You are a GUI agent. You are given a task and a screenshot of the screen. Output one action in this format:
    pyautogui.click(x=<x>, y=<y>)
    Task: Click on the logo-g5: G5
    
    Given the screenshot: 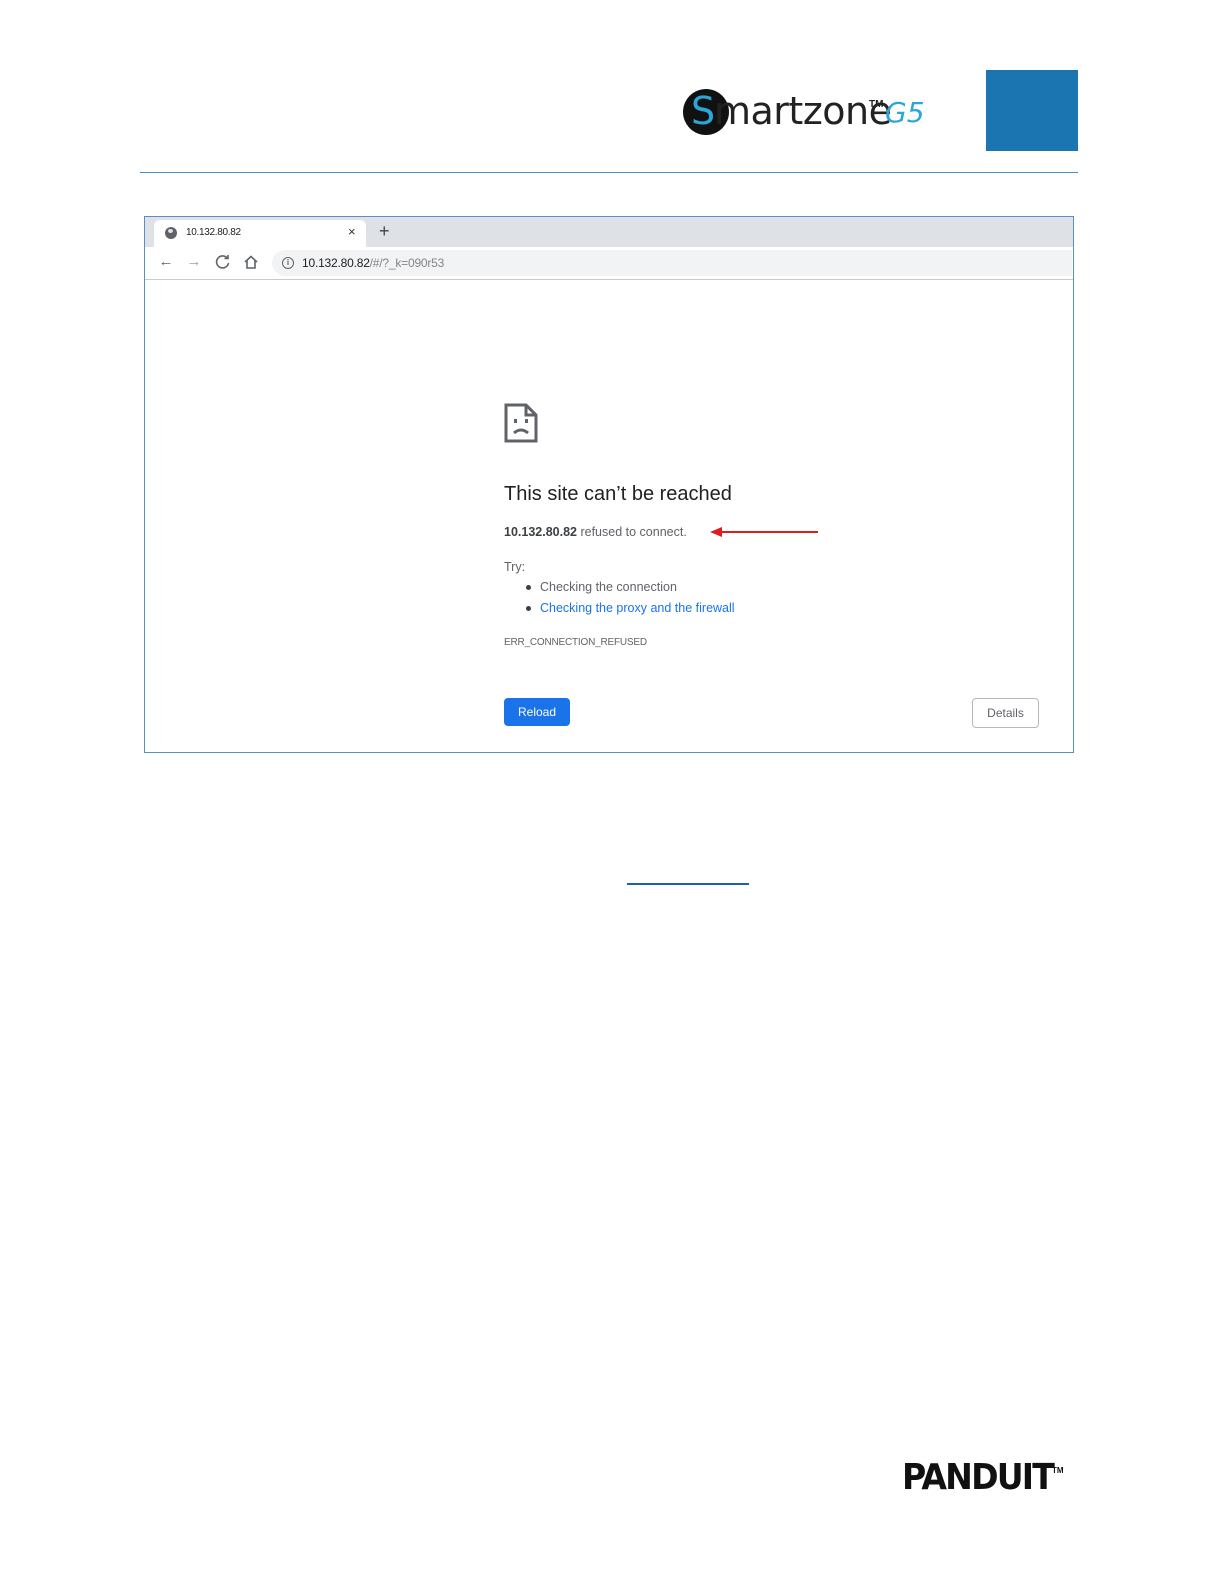 What is the action you would take?
    pyautogui.click(x=905, y=112)
    